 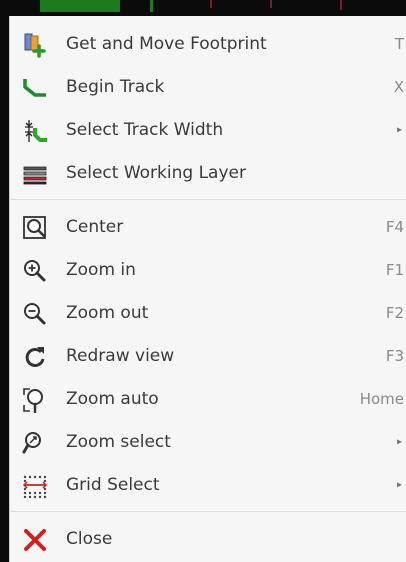 What do you see at coordinates (35, 228) in the screenshot?
I see `zoom-center-icon` at bounding box center [35, 228].